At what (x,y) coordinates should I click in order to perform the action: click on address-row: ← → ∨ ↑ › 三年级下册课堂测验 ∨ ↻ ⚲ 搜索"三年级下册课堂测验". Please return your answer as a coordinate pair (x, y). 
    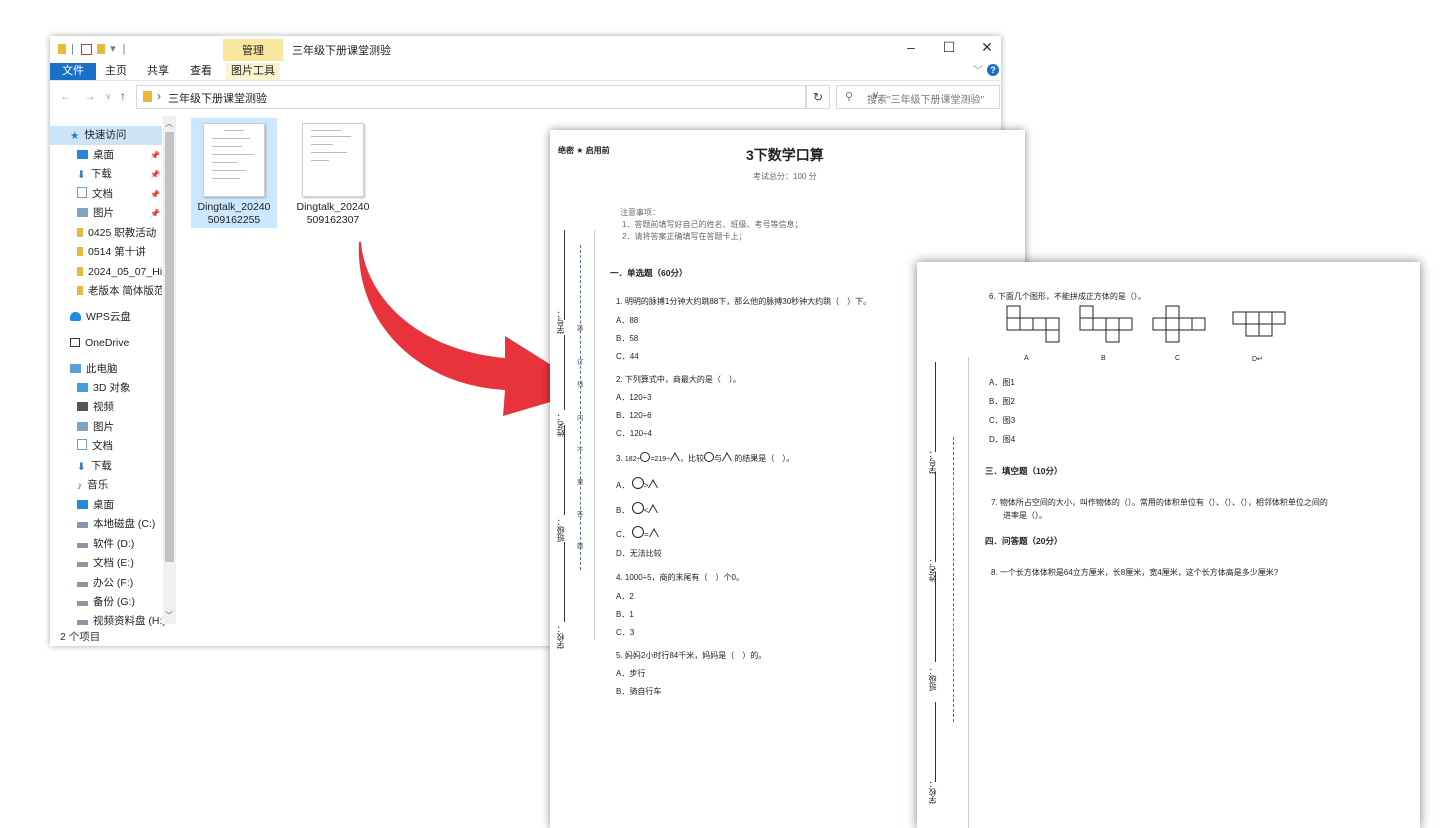
    Looking at the image, I should click on (525, 97).